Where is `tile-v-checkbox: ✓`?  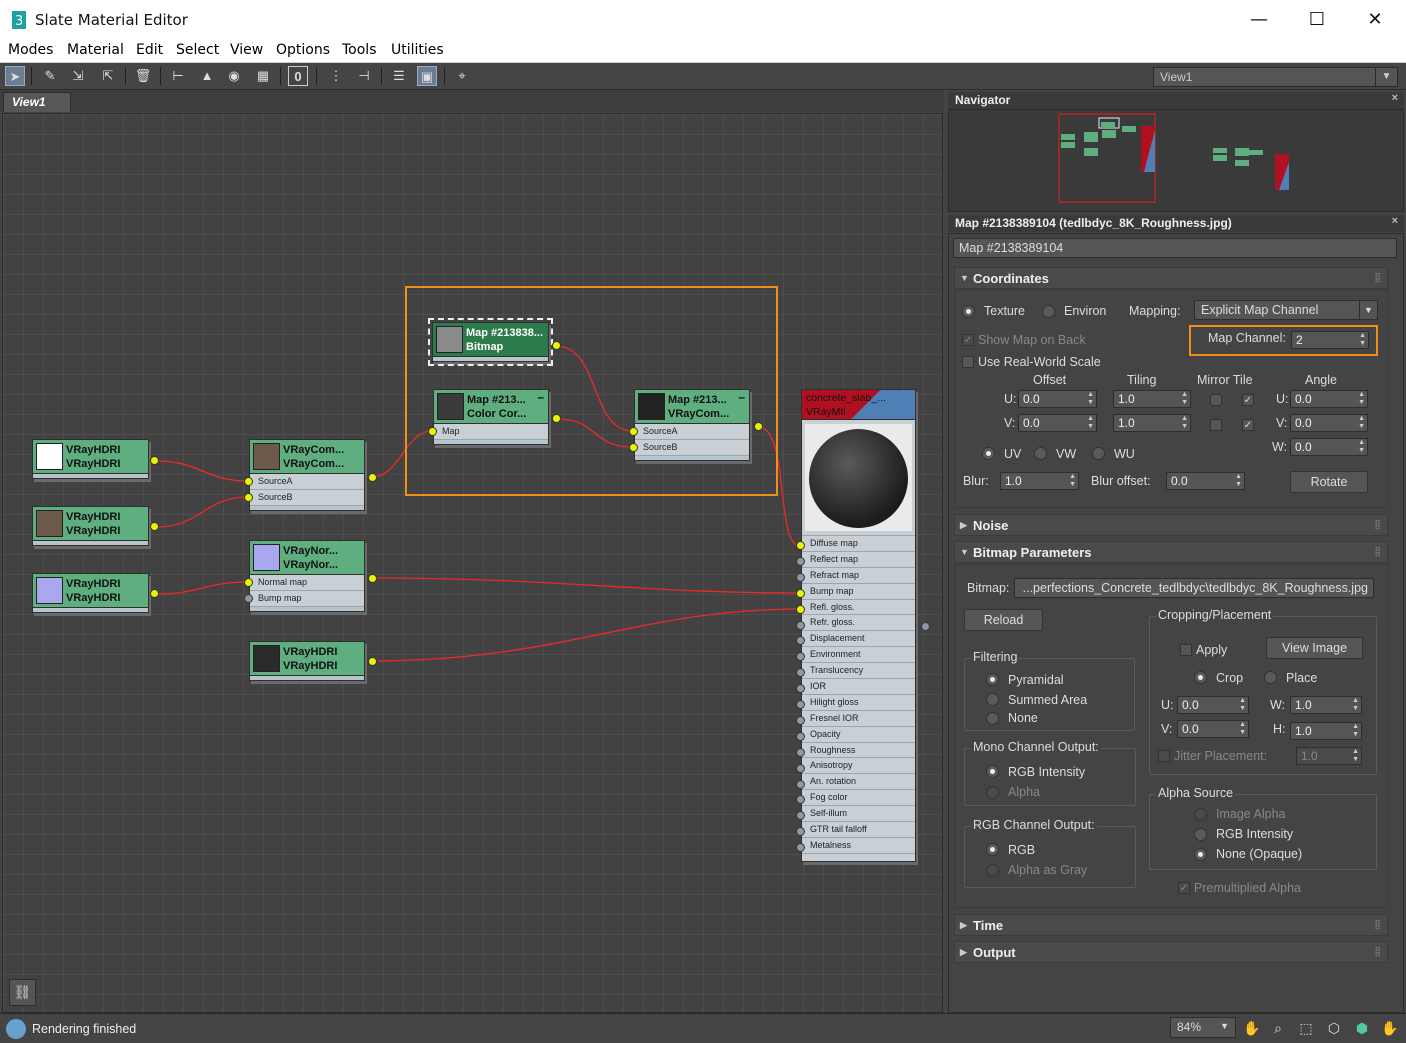 tile-v-checkbox: ✓ is located at coordinates (1248, 425).